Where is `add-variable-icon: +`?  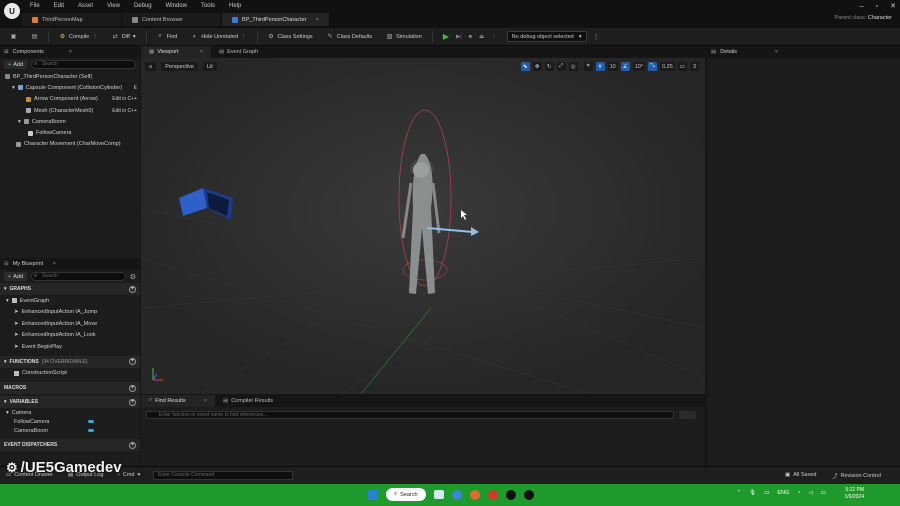 add-variable-icon: + is located at coordinates (132, 402).